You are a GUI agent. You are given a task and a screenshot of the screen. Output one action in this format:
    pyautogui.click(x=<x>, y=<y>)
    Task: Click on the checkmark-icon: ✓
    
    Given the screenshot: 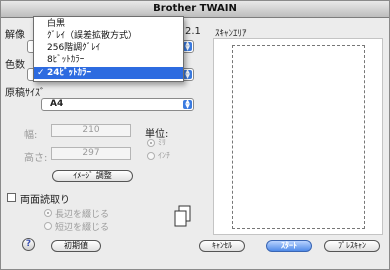 What is the action you would take?
    pyautogui.click(x=41, y=73)
    